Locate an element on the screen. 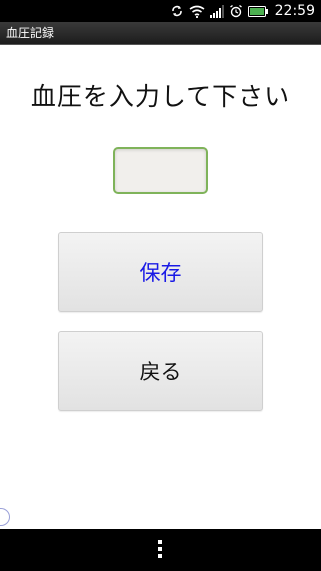  battery-icon is located at coordinates (257, 11).